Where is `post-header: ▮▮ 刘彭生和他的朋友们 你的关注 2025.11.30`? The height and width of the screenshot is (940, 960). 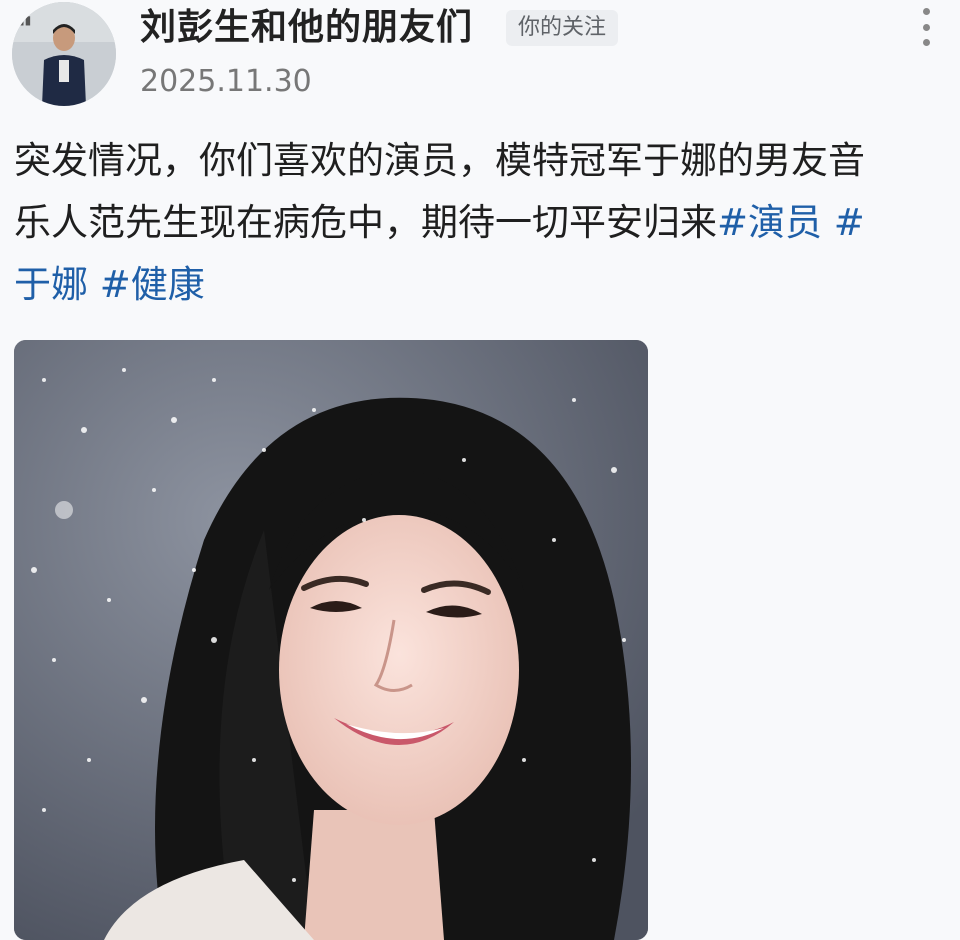
post-header: ▮▮ 刘彭生和他的朋友们 你的关注 2025.11.30 is located at coordinates (480, 55).